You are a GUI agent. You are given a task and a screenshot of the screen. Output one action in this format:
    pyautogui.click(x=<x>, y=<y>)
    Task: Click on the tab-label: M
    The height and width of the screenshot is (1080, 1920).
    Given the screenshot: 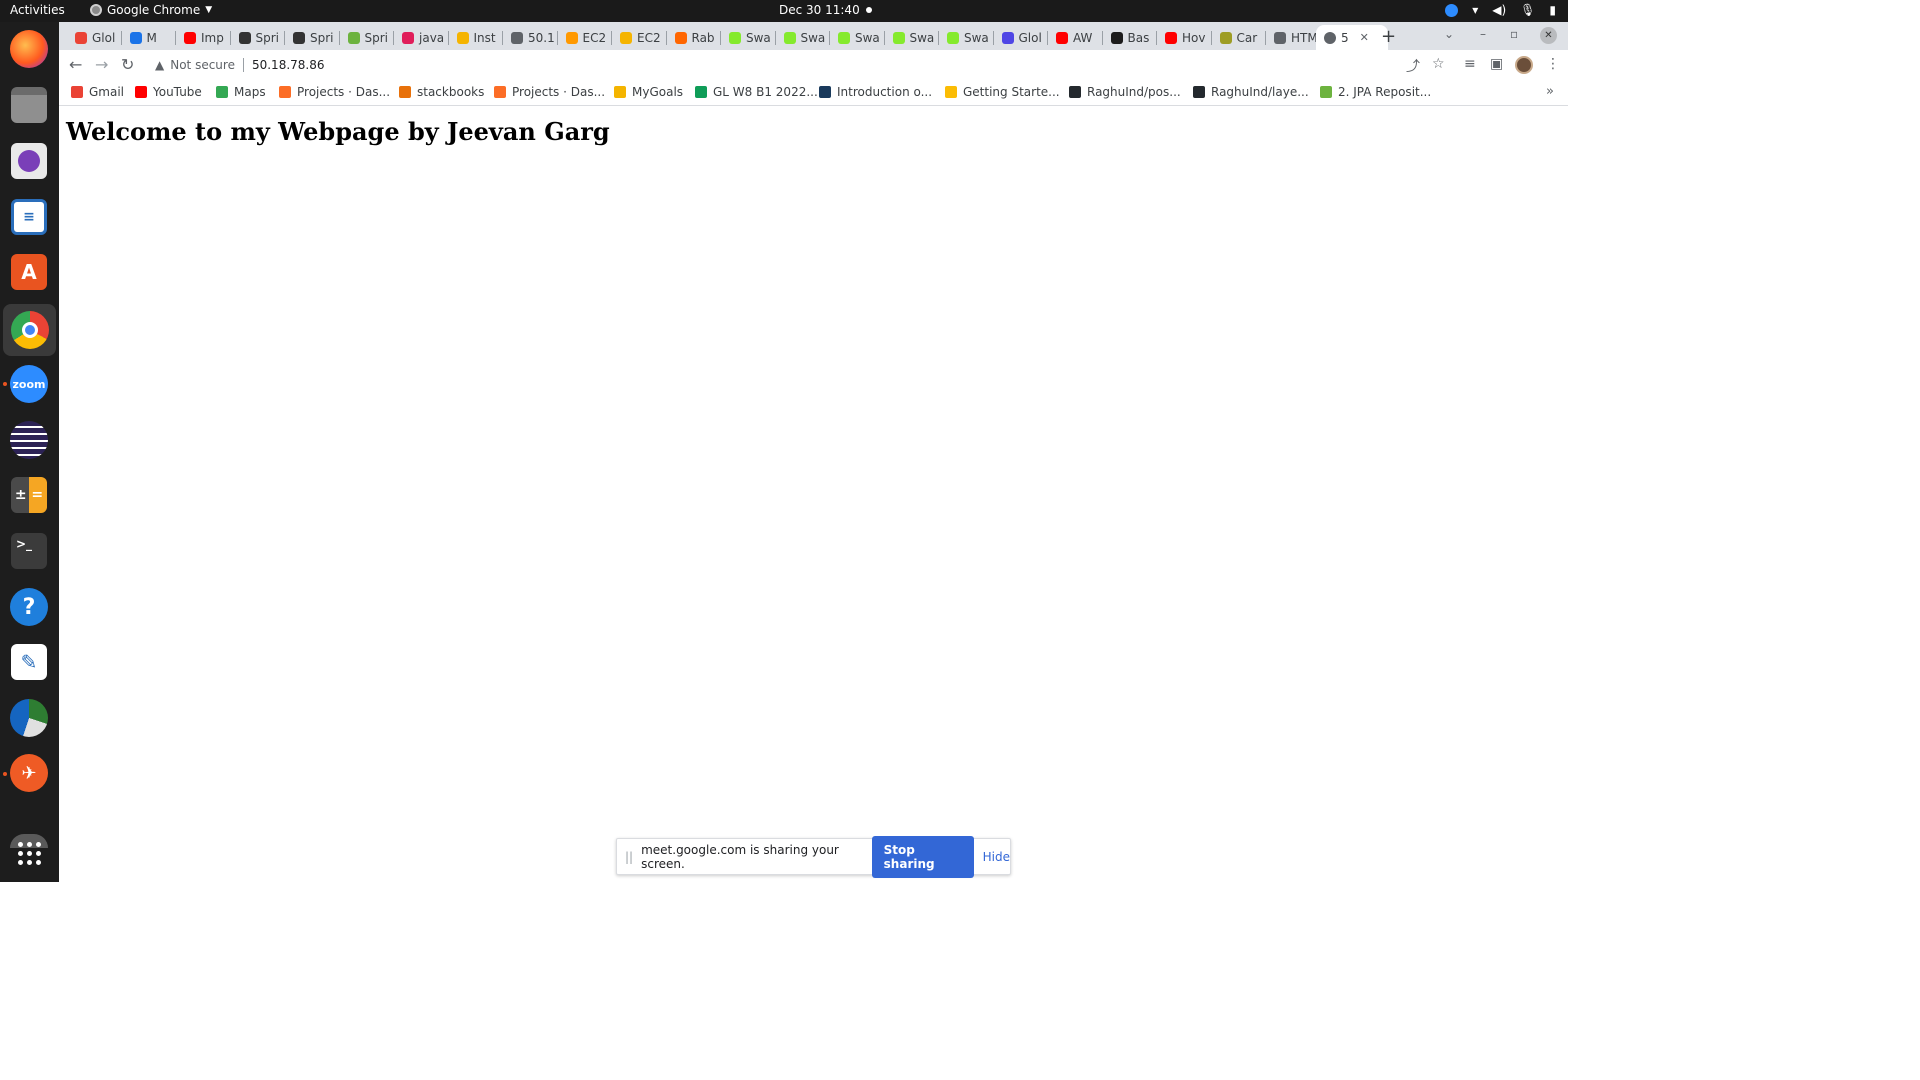 What is the action you would take?
    pyautogui.click(x=151, y=37)
    